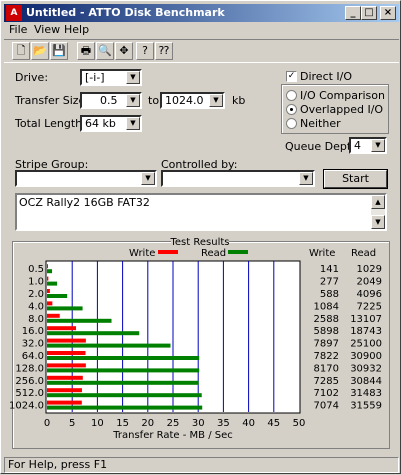 The image size is (401, 475). Describe the element at coordinates (33, 356) in the screenshot. I see `y-tick-label: 64.0` at that location.